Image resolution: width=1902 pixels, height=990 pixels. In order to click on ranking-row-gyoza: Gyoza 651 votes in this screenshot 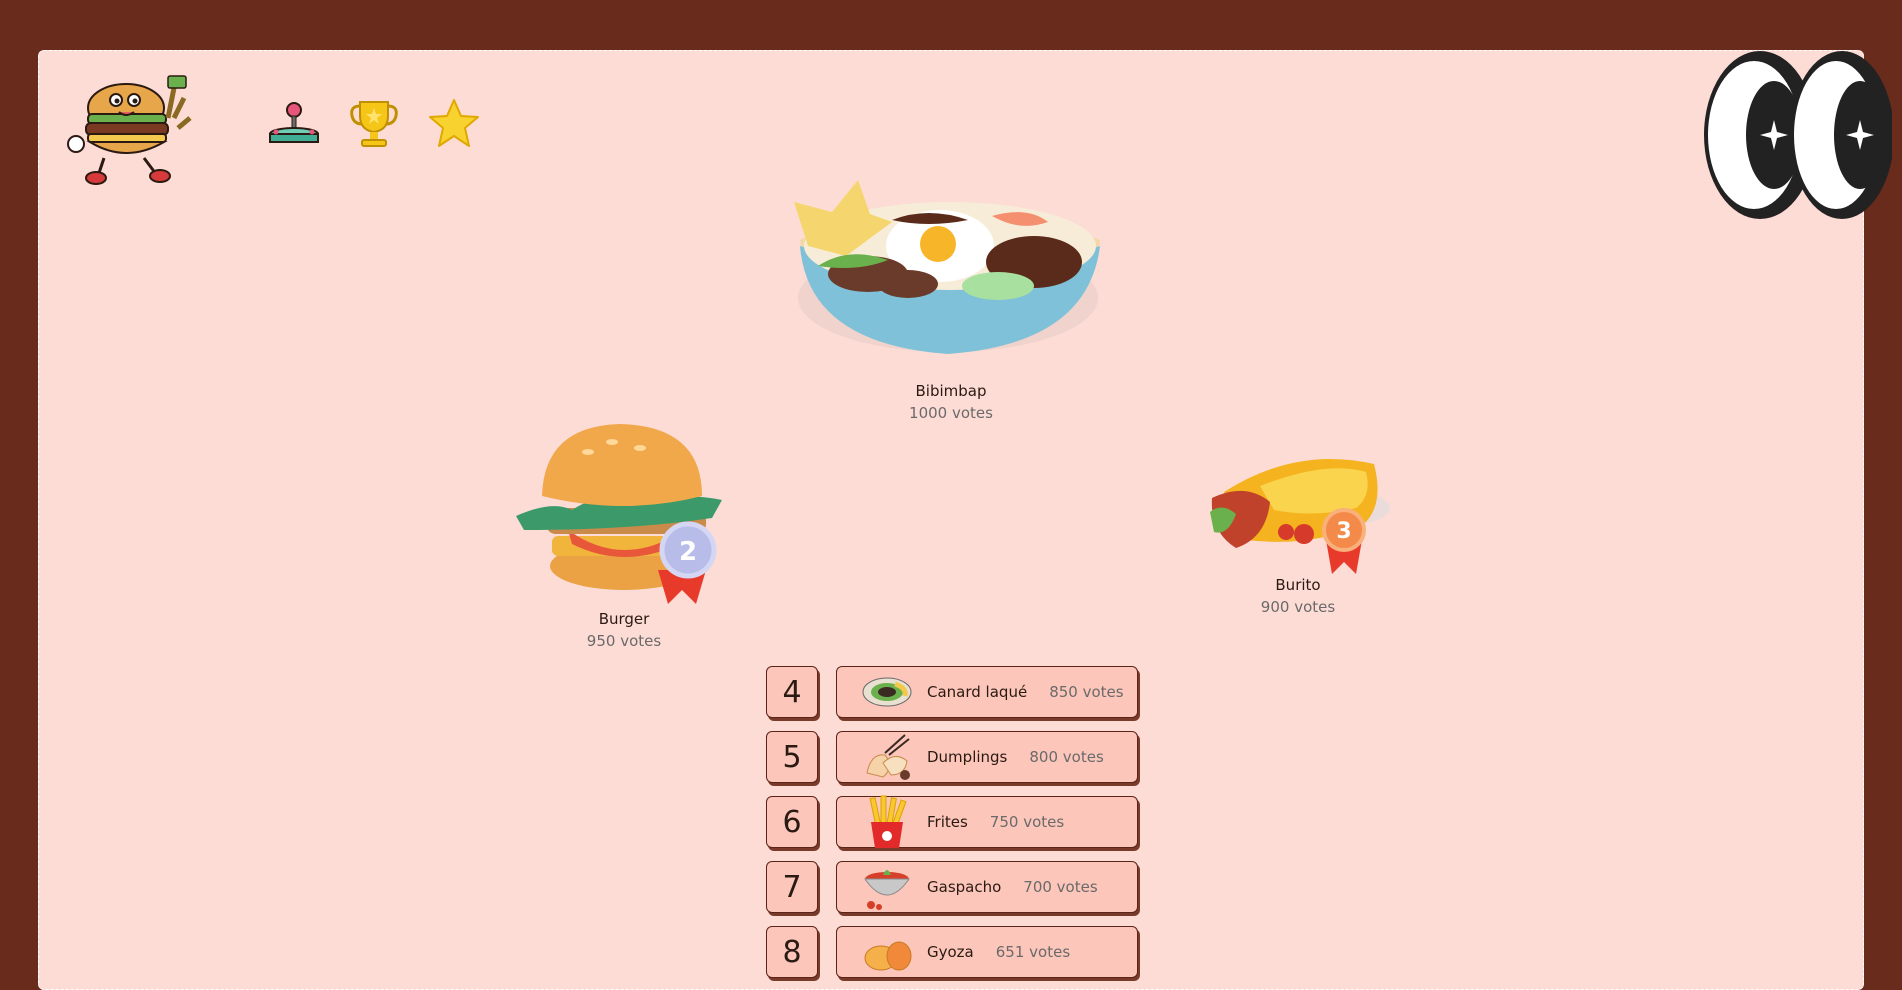, I will do `click(987, 952)`.